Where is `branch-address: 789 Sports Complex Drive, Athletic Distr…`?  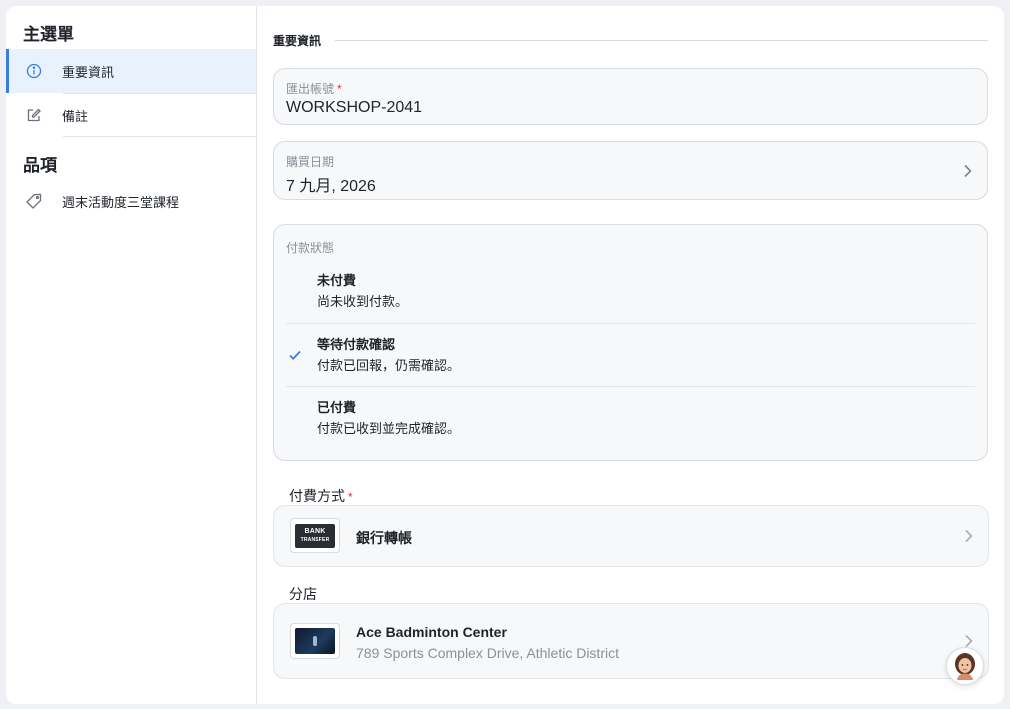
branch-address: 789 Sports Complex Drive, Athletic Distr… is located at coordinates (487, 653).